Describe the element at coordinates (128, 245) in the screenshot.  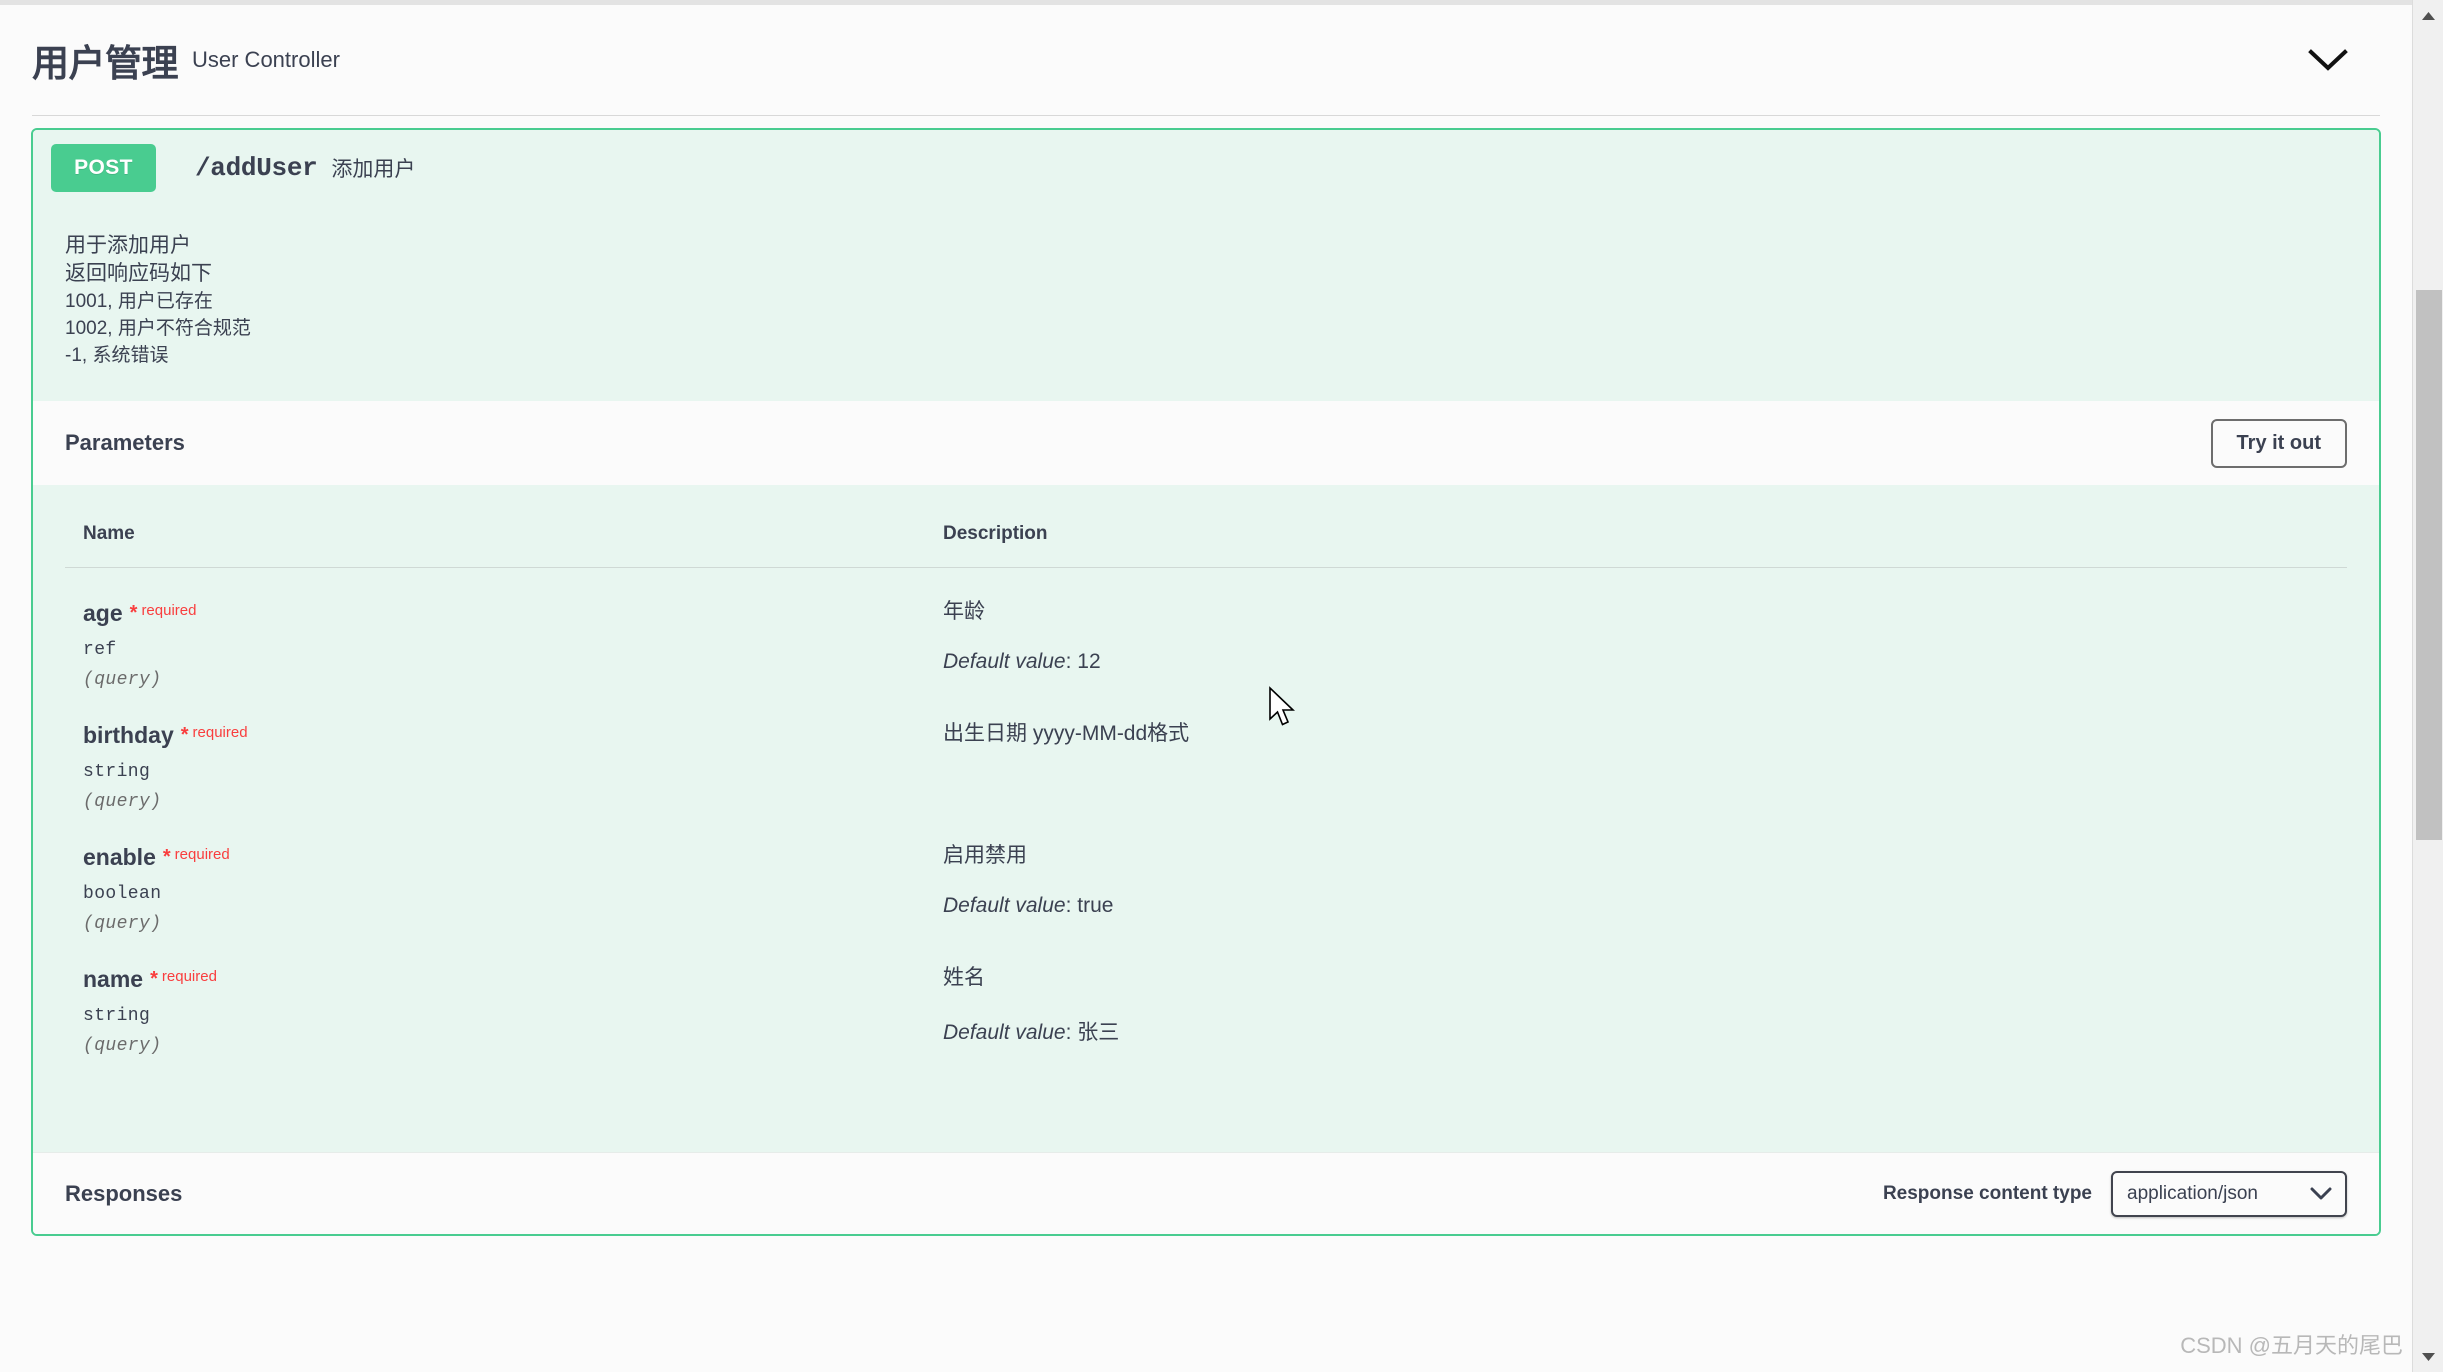
I see `description-line-0: 用于添加用户` at that location.